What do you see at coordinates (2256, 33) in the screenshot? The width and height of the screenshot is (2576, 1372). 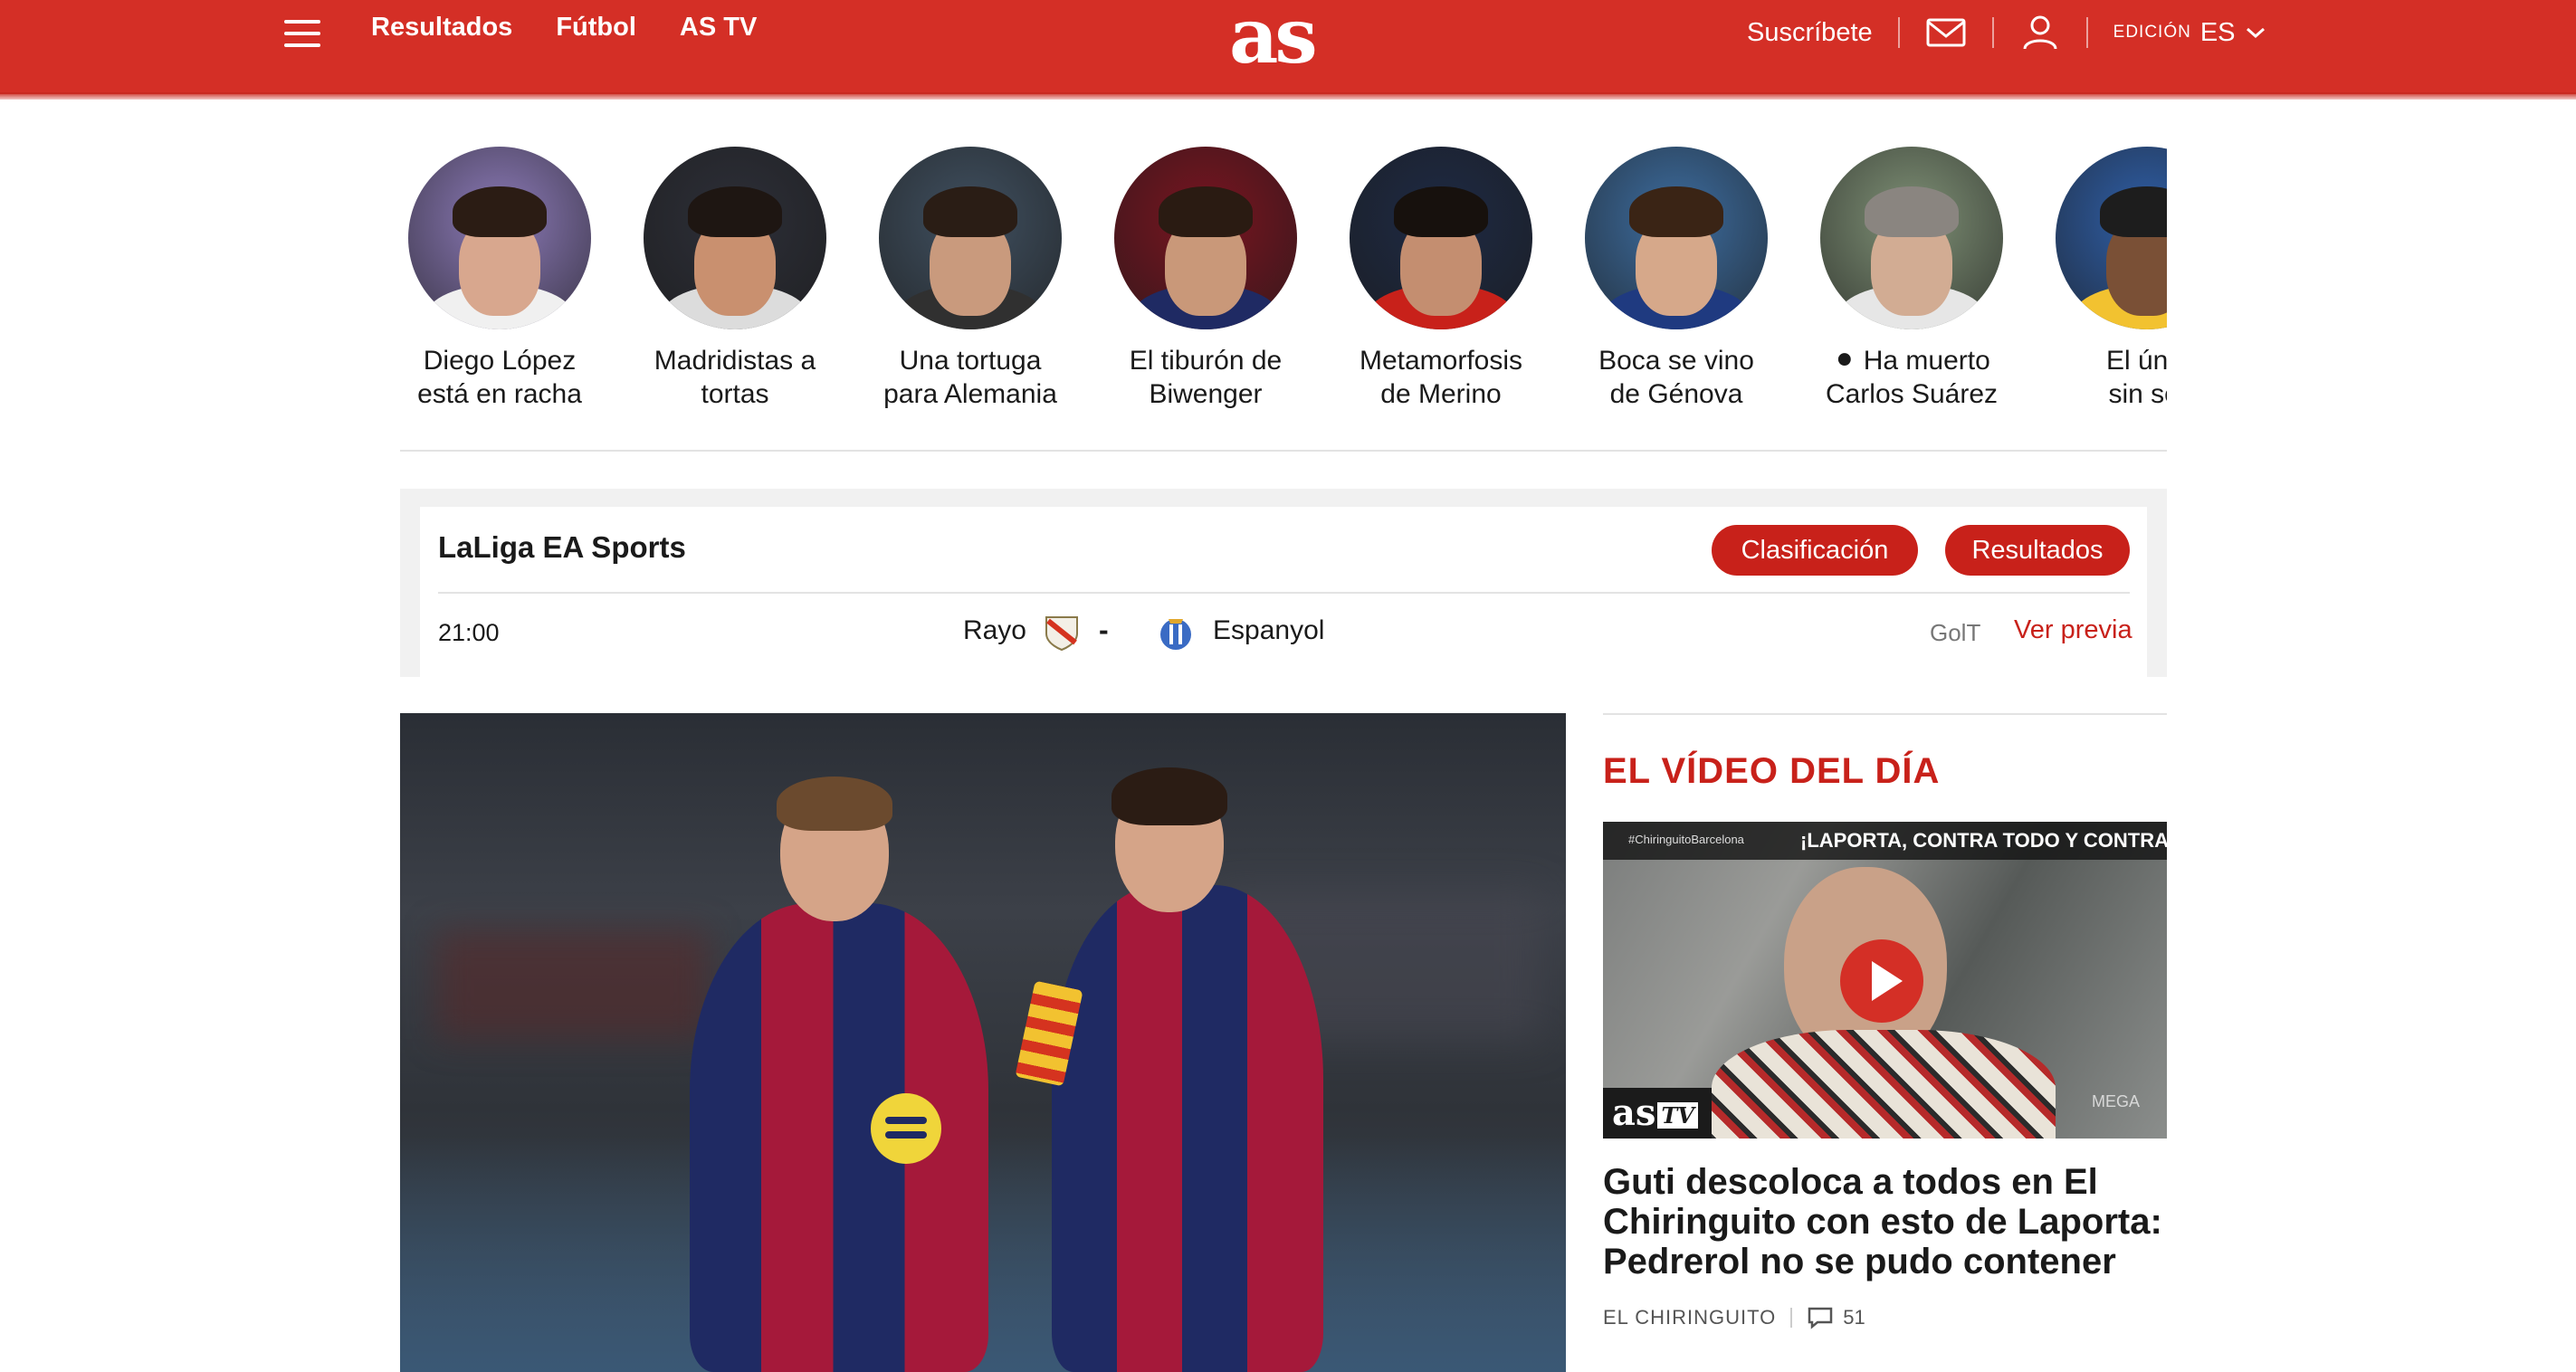 I see `chevron-down-icon` at bounding box center [2256, 33].